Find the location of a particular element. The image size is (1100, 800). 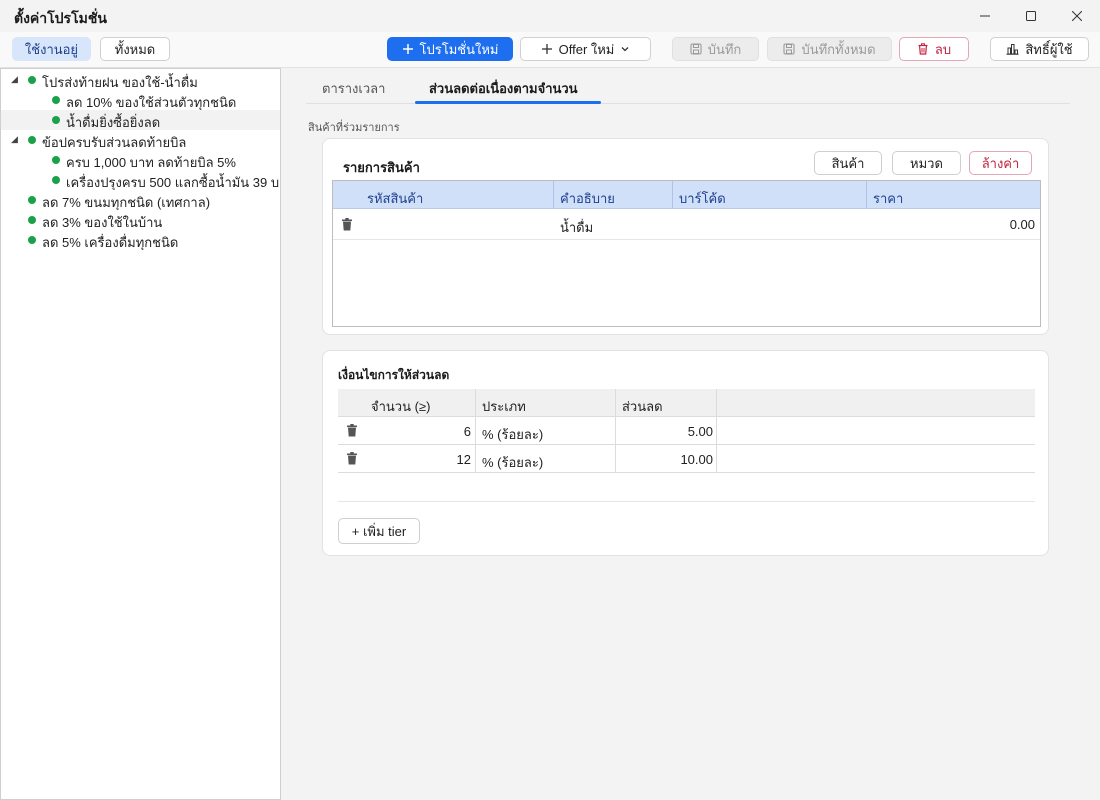

filter-all-label: ทั้งหมด is located at coordinates (135, 49).